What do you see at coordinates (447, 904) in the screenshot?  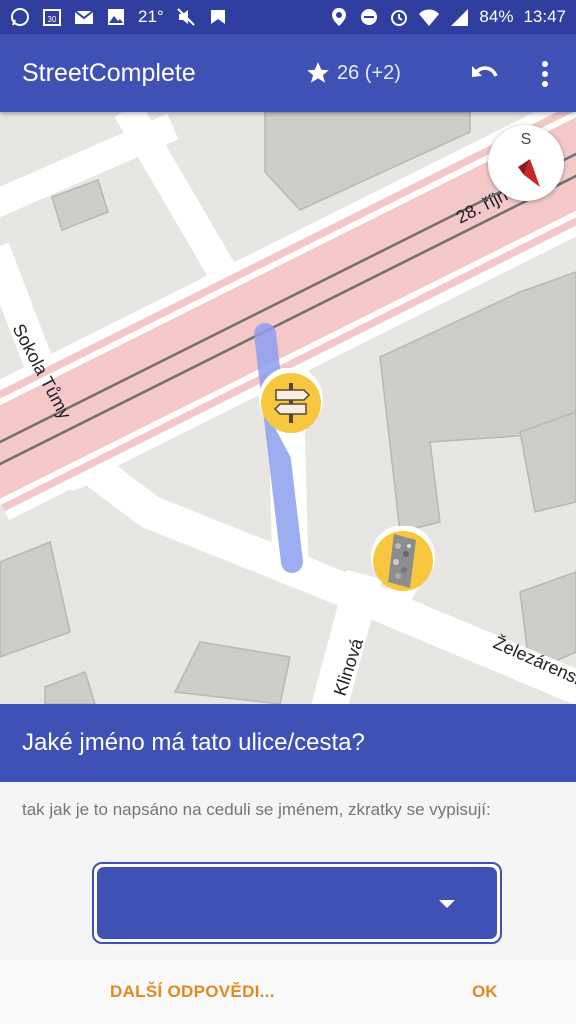 I see `dropdown-arrow-icon` at bounding box center [447, 904].